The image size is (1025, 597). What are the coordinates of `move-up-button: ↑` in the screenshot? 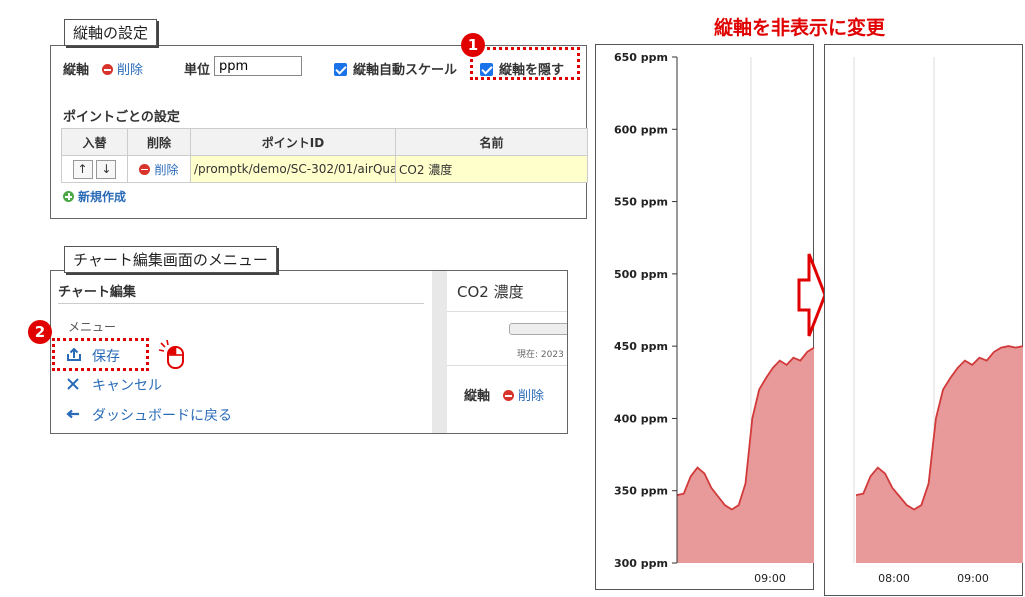 It's located at (82, 169).